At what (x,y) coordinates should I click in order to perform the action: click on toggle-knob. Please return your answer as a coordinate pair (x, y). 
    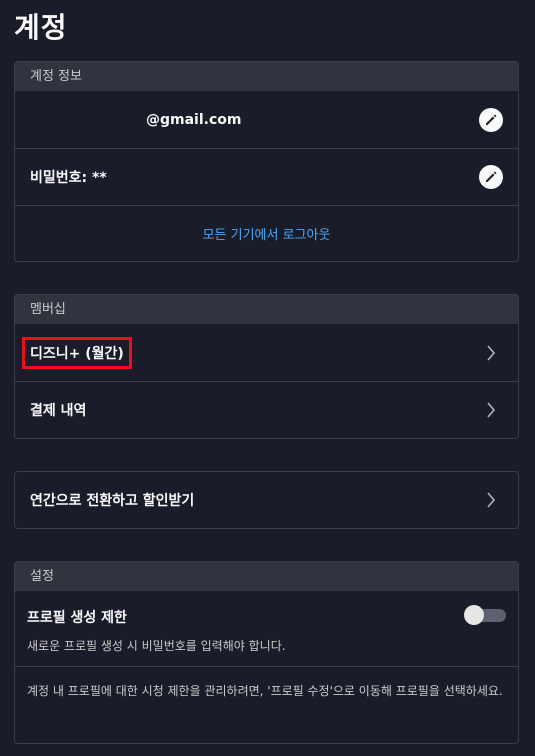
    Looking at the image, I should click on (474, 615).